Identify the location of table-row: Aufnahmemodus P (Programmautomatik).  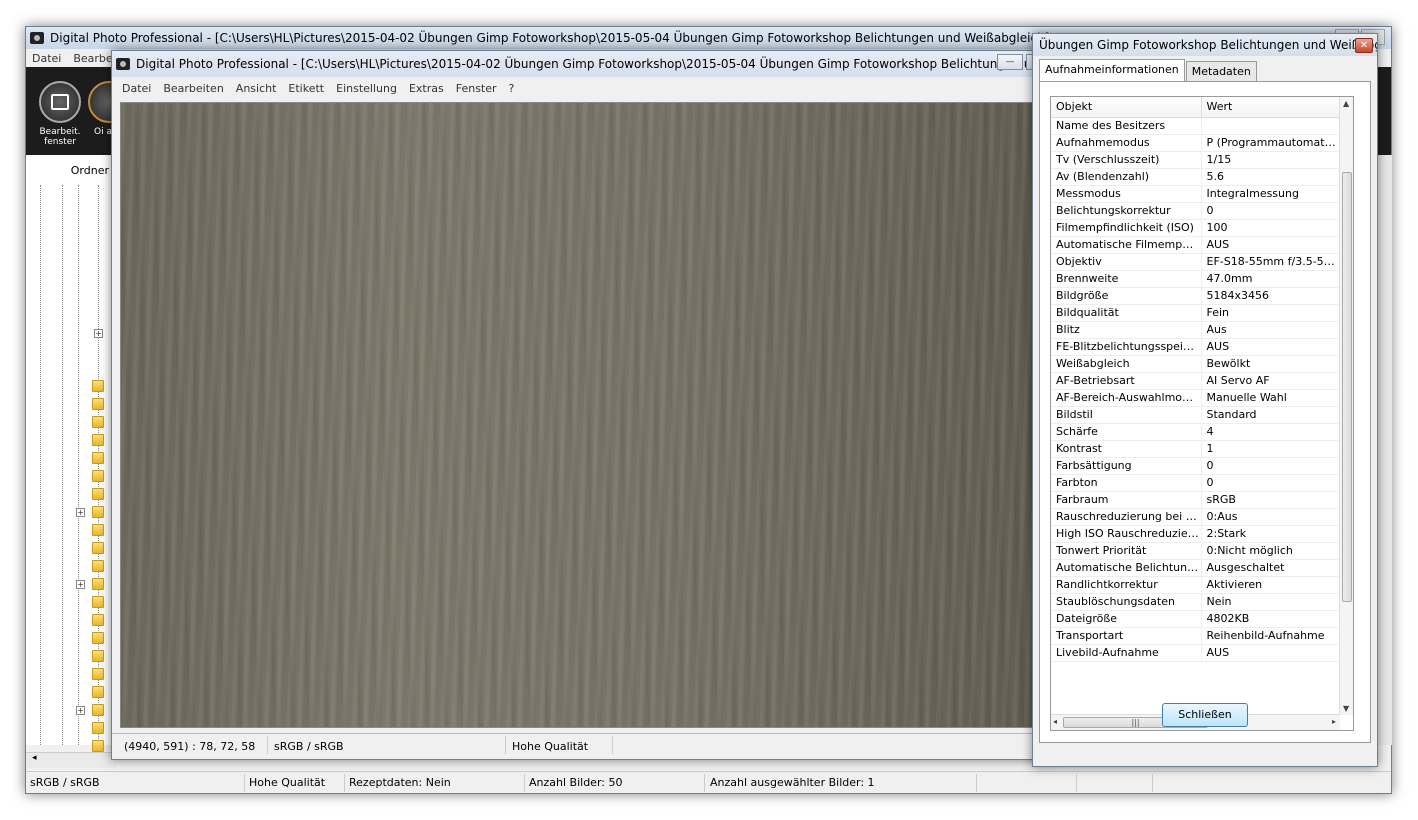
(1195, 143).